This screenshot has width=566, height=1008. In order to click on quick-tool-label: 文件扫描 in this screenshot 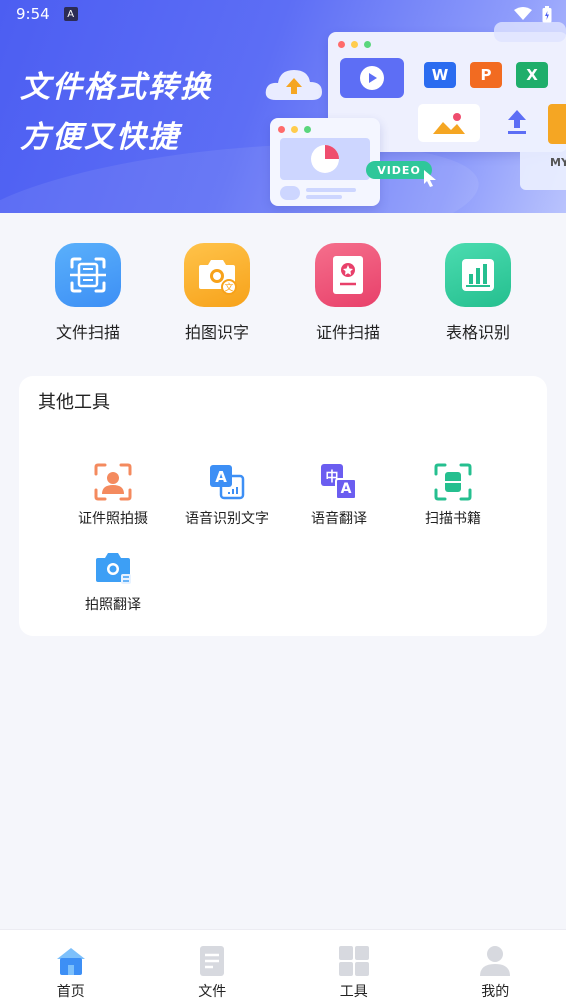, I will do `click(87, 332)`.